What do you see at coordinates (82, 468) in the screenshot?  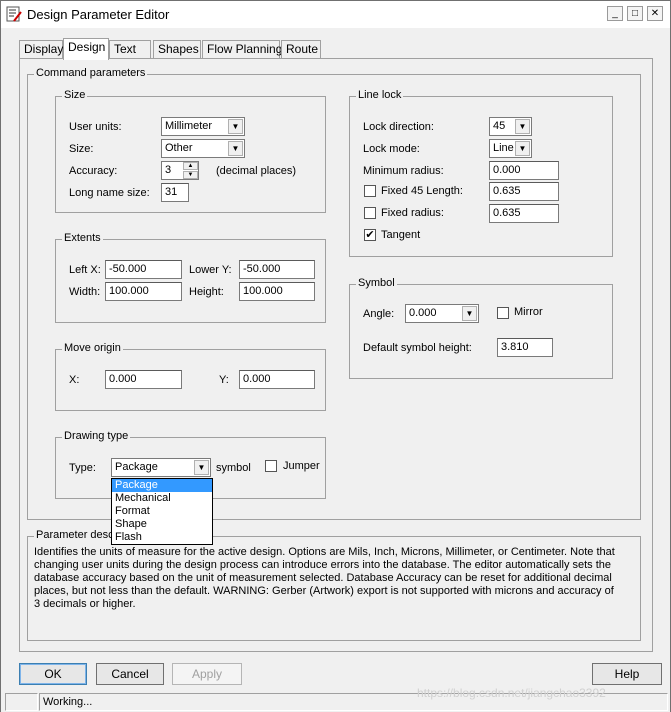 I see `type-label: Type:` at bounding box center [82, 468].